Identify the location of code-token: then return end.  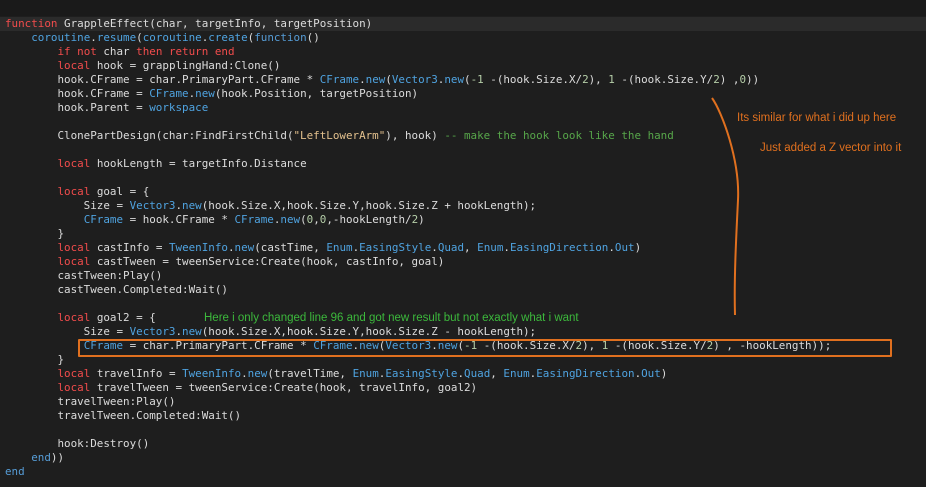
(185, 51).